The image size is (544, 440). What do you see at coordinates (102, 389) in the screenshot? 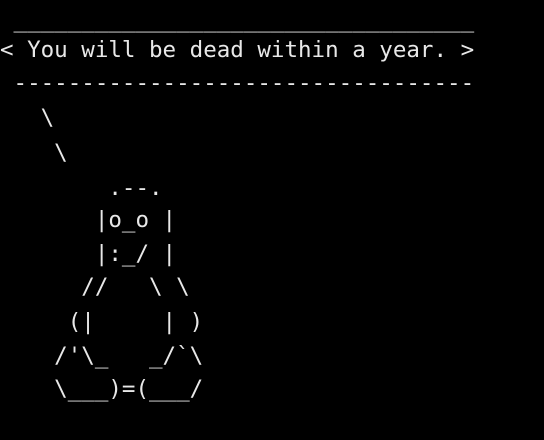
I see `tux-line: \___)=(___/` at bounding box center [102, 389].